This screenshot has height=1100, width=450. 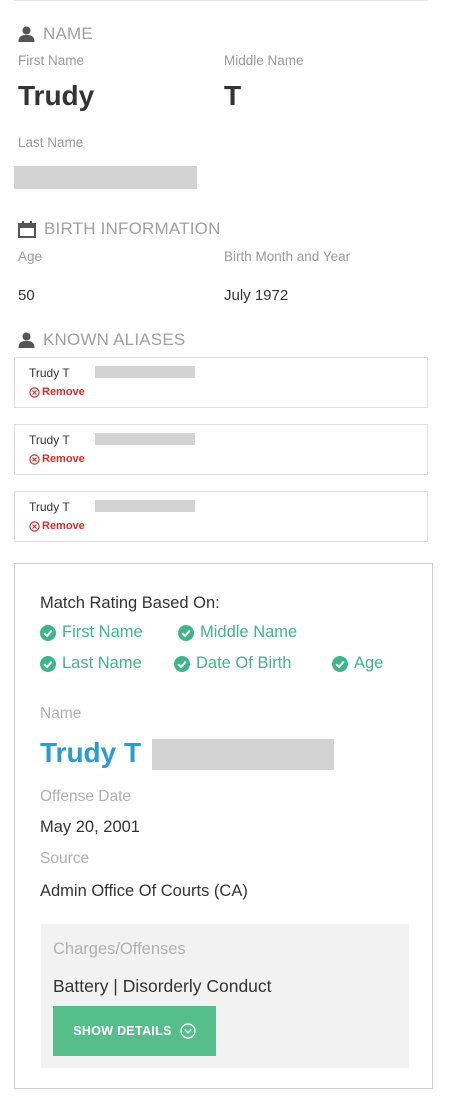 What do you see at coordinates (105, 177) in the screenshot?
I see `last-name-redaction` at bounding box center [105, 177].